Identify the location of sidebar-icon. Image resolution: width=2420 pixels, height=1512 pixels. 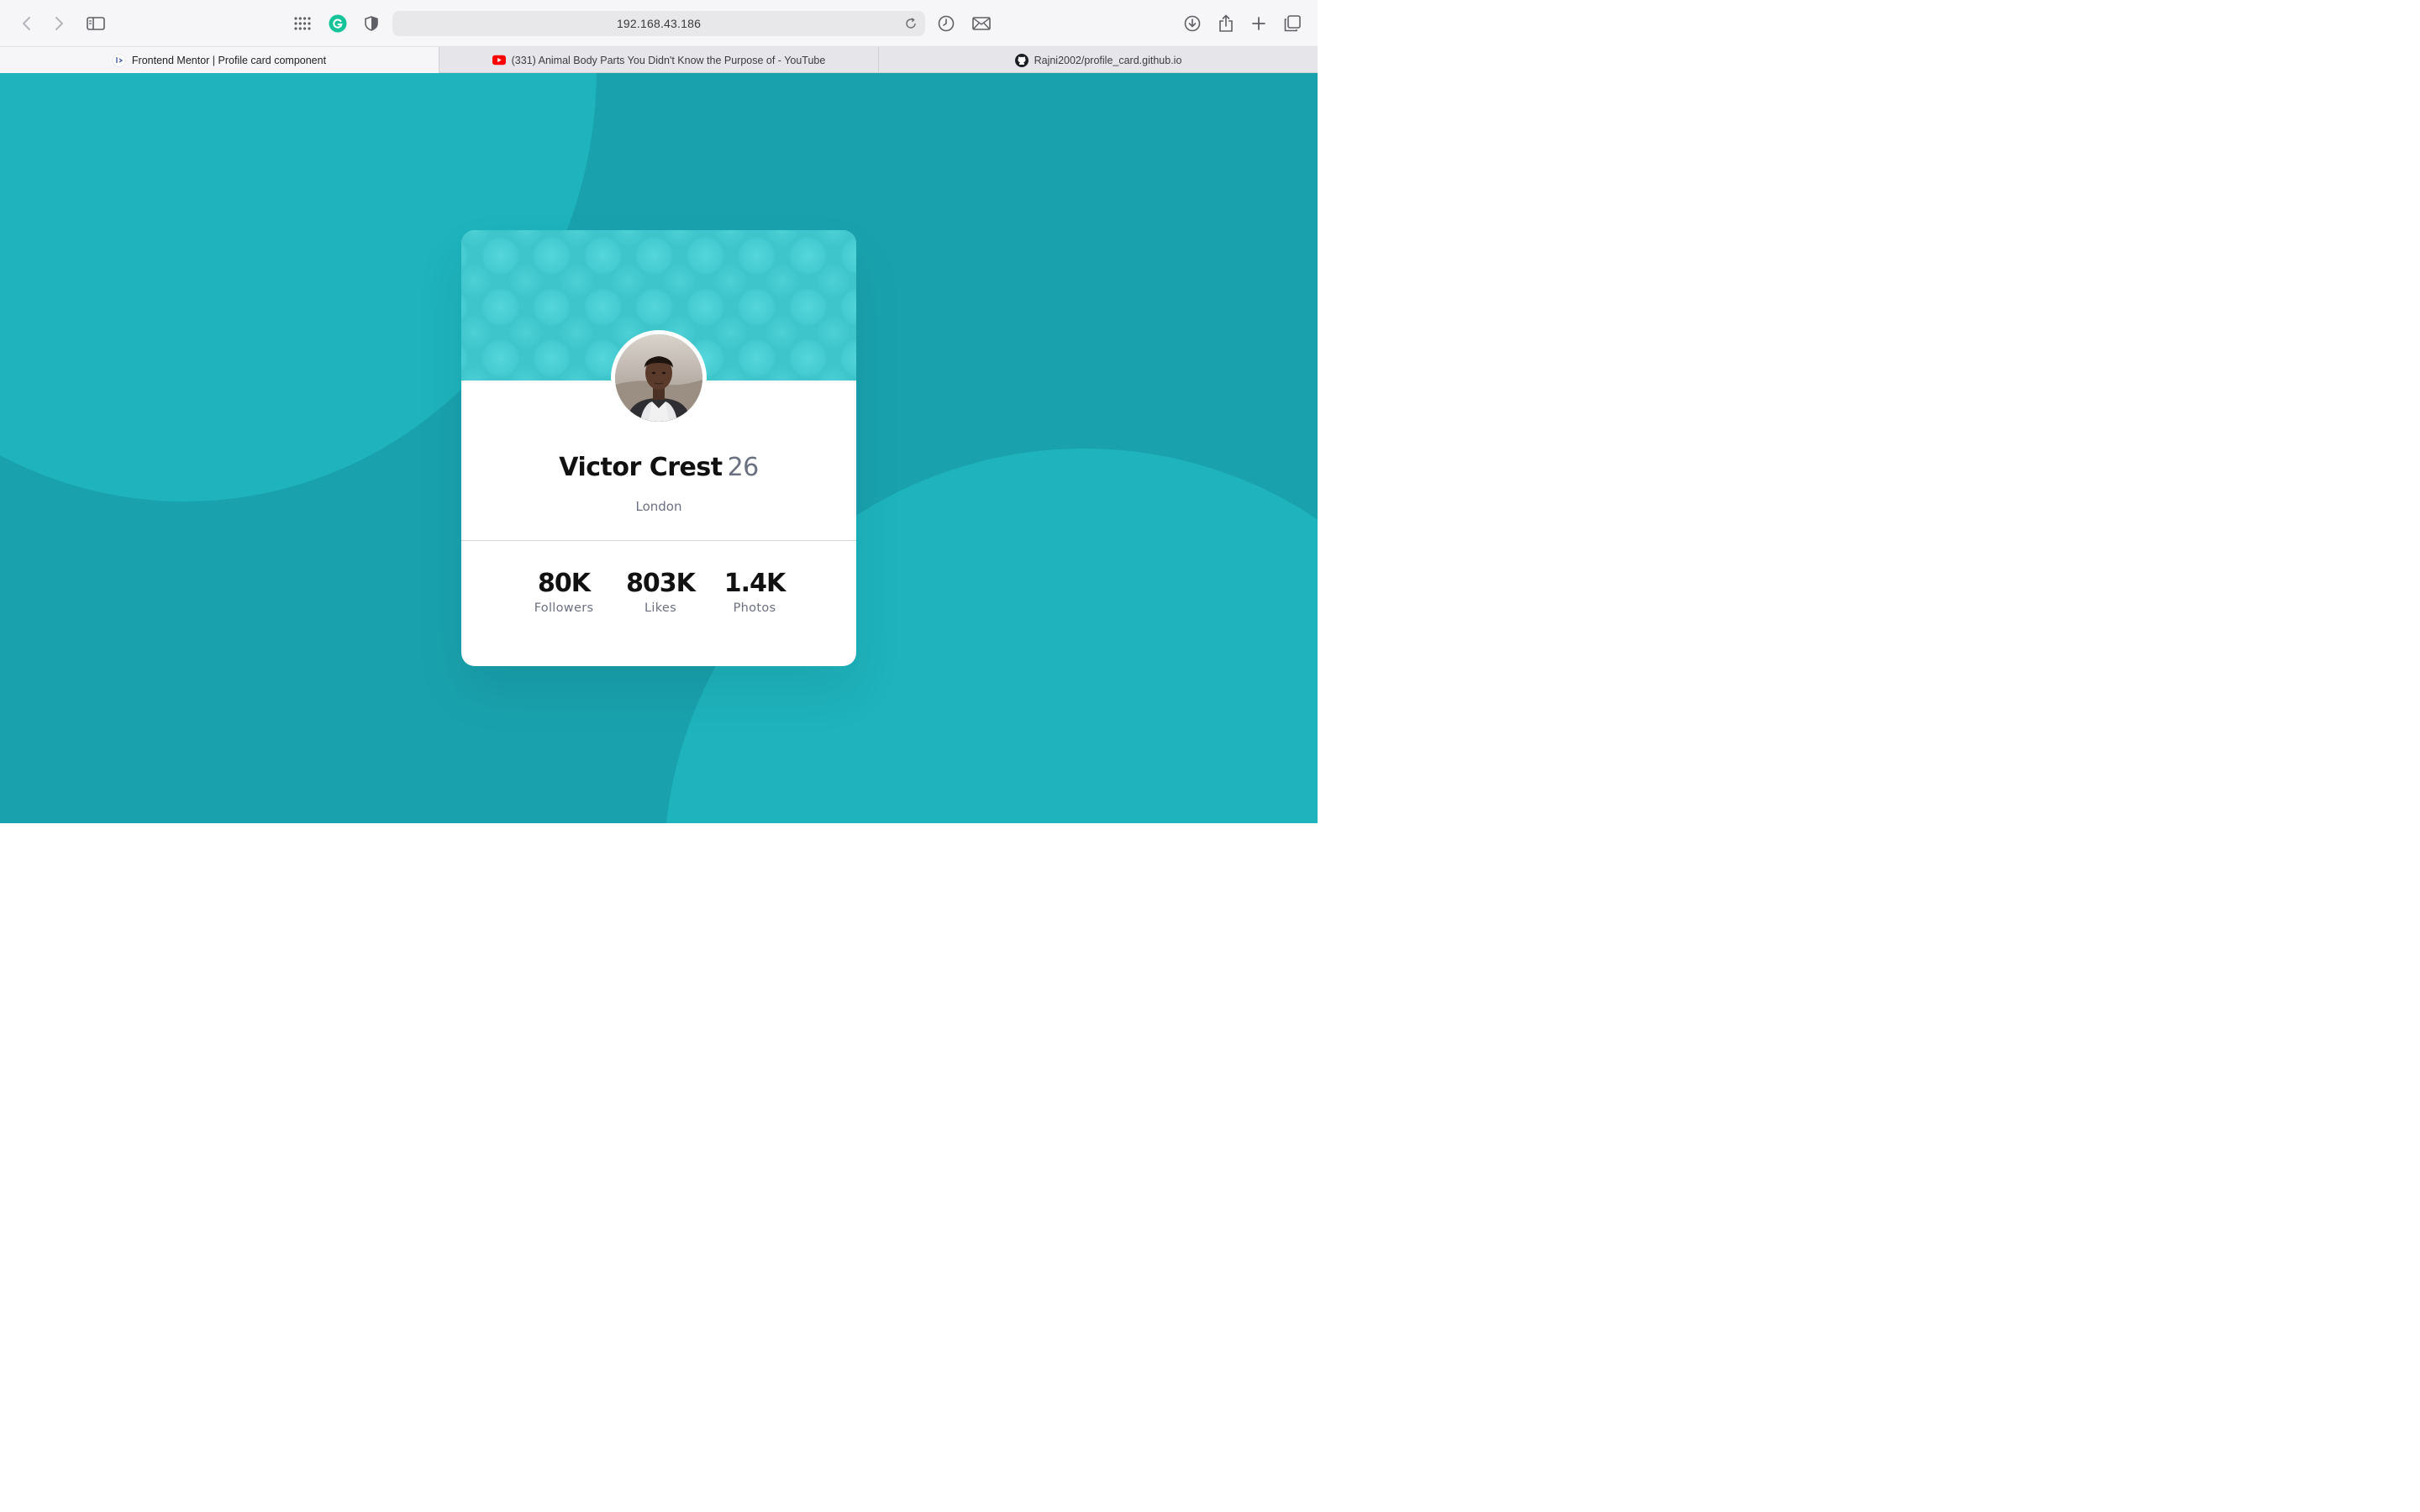
(96, 23).